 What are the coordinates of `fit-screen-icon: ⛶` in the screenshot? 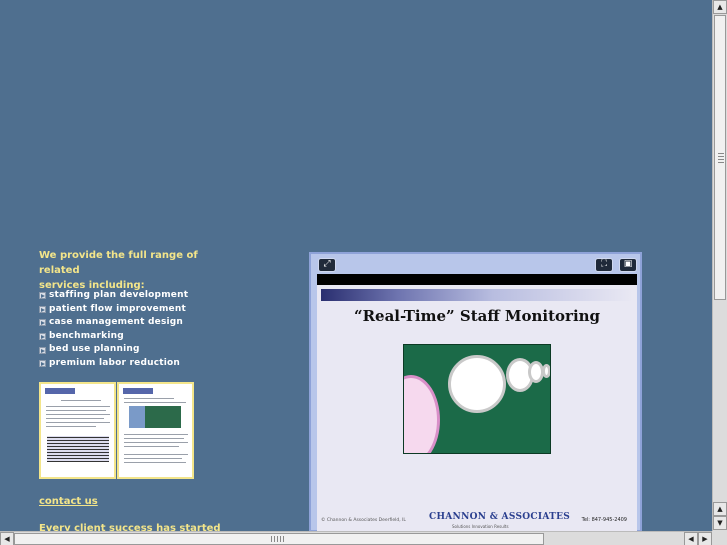 It's located at (604, 265).